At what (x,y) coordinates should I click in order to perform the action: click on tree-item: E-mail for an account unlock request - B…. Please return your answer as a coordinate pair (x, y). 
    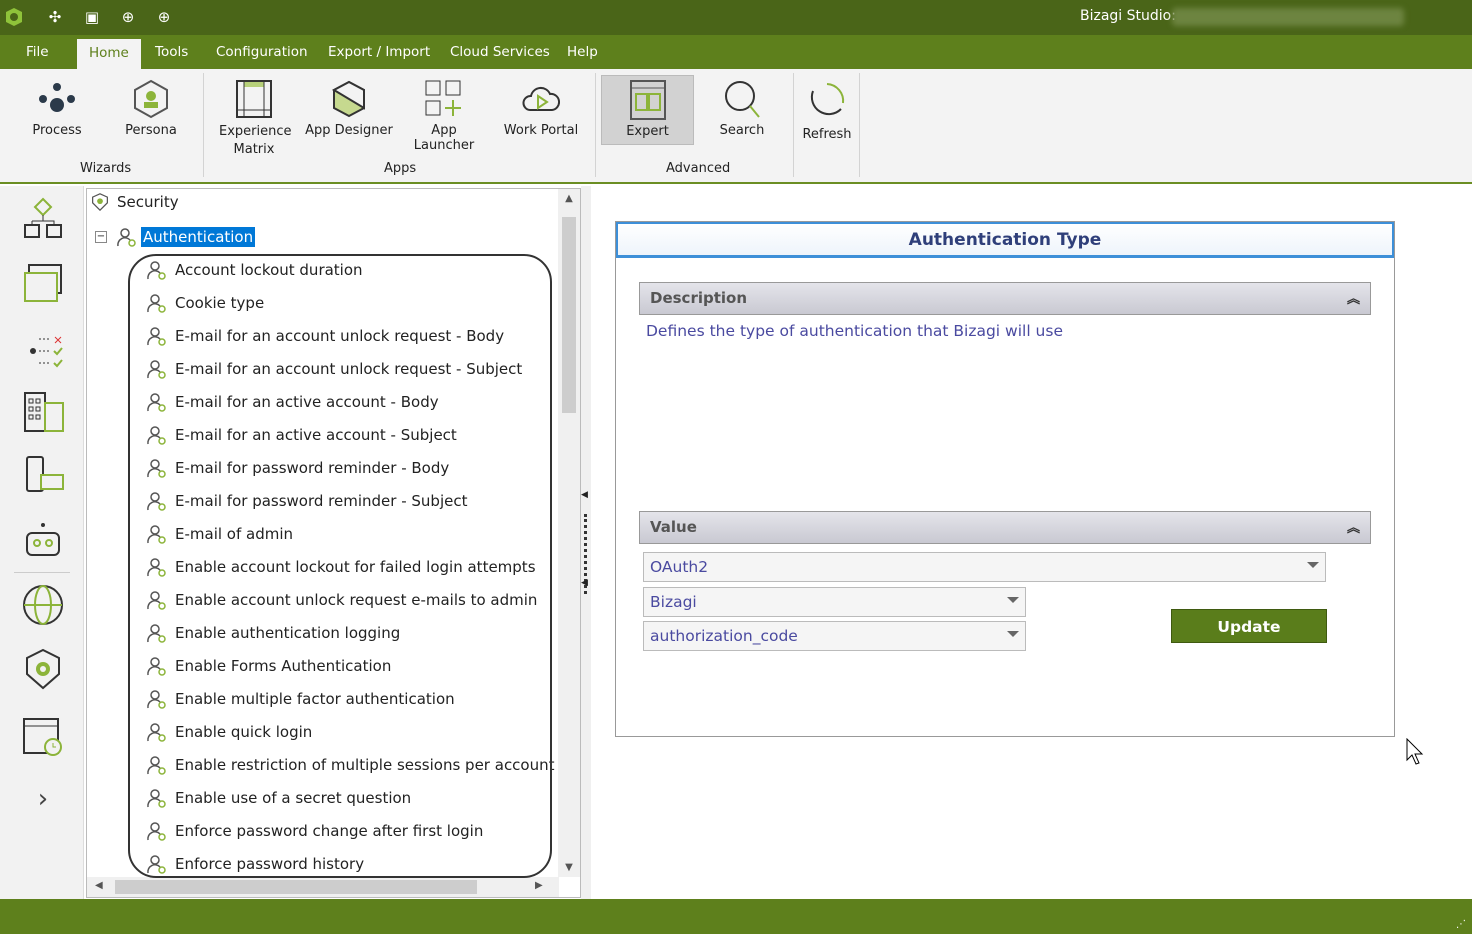
    Looking at the image, I should click on (324, 336).